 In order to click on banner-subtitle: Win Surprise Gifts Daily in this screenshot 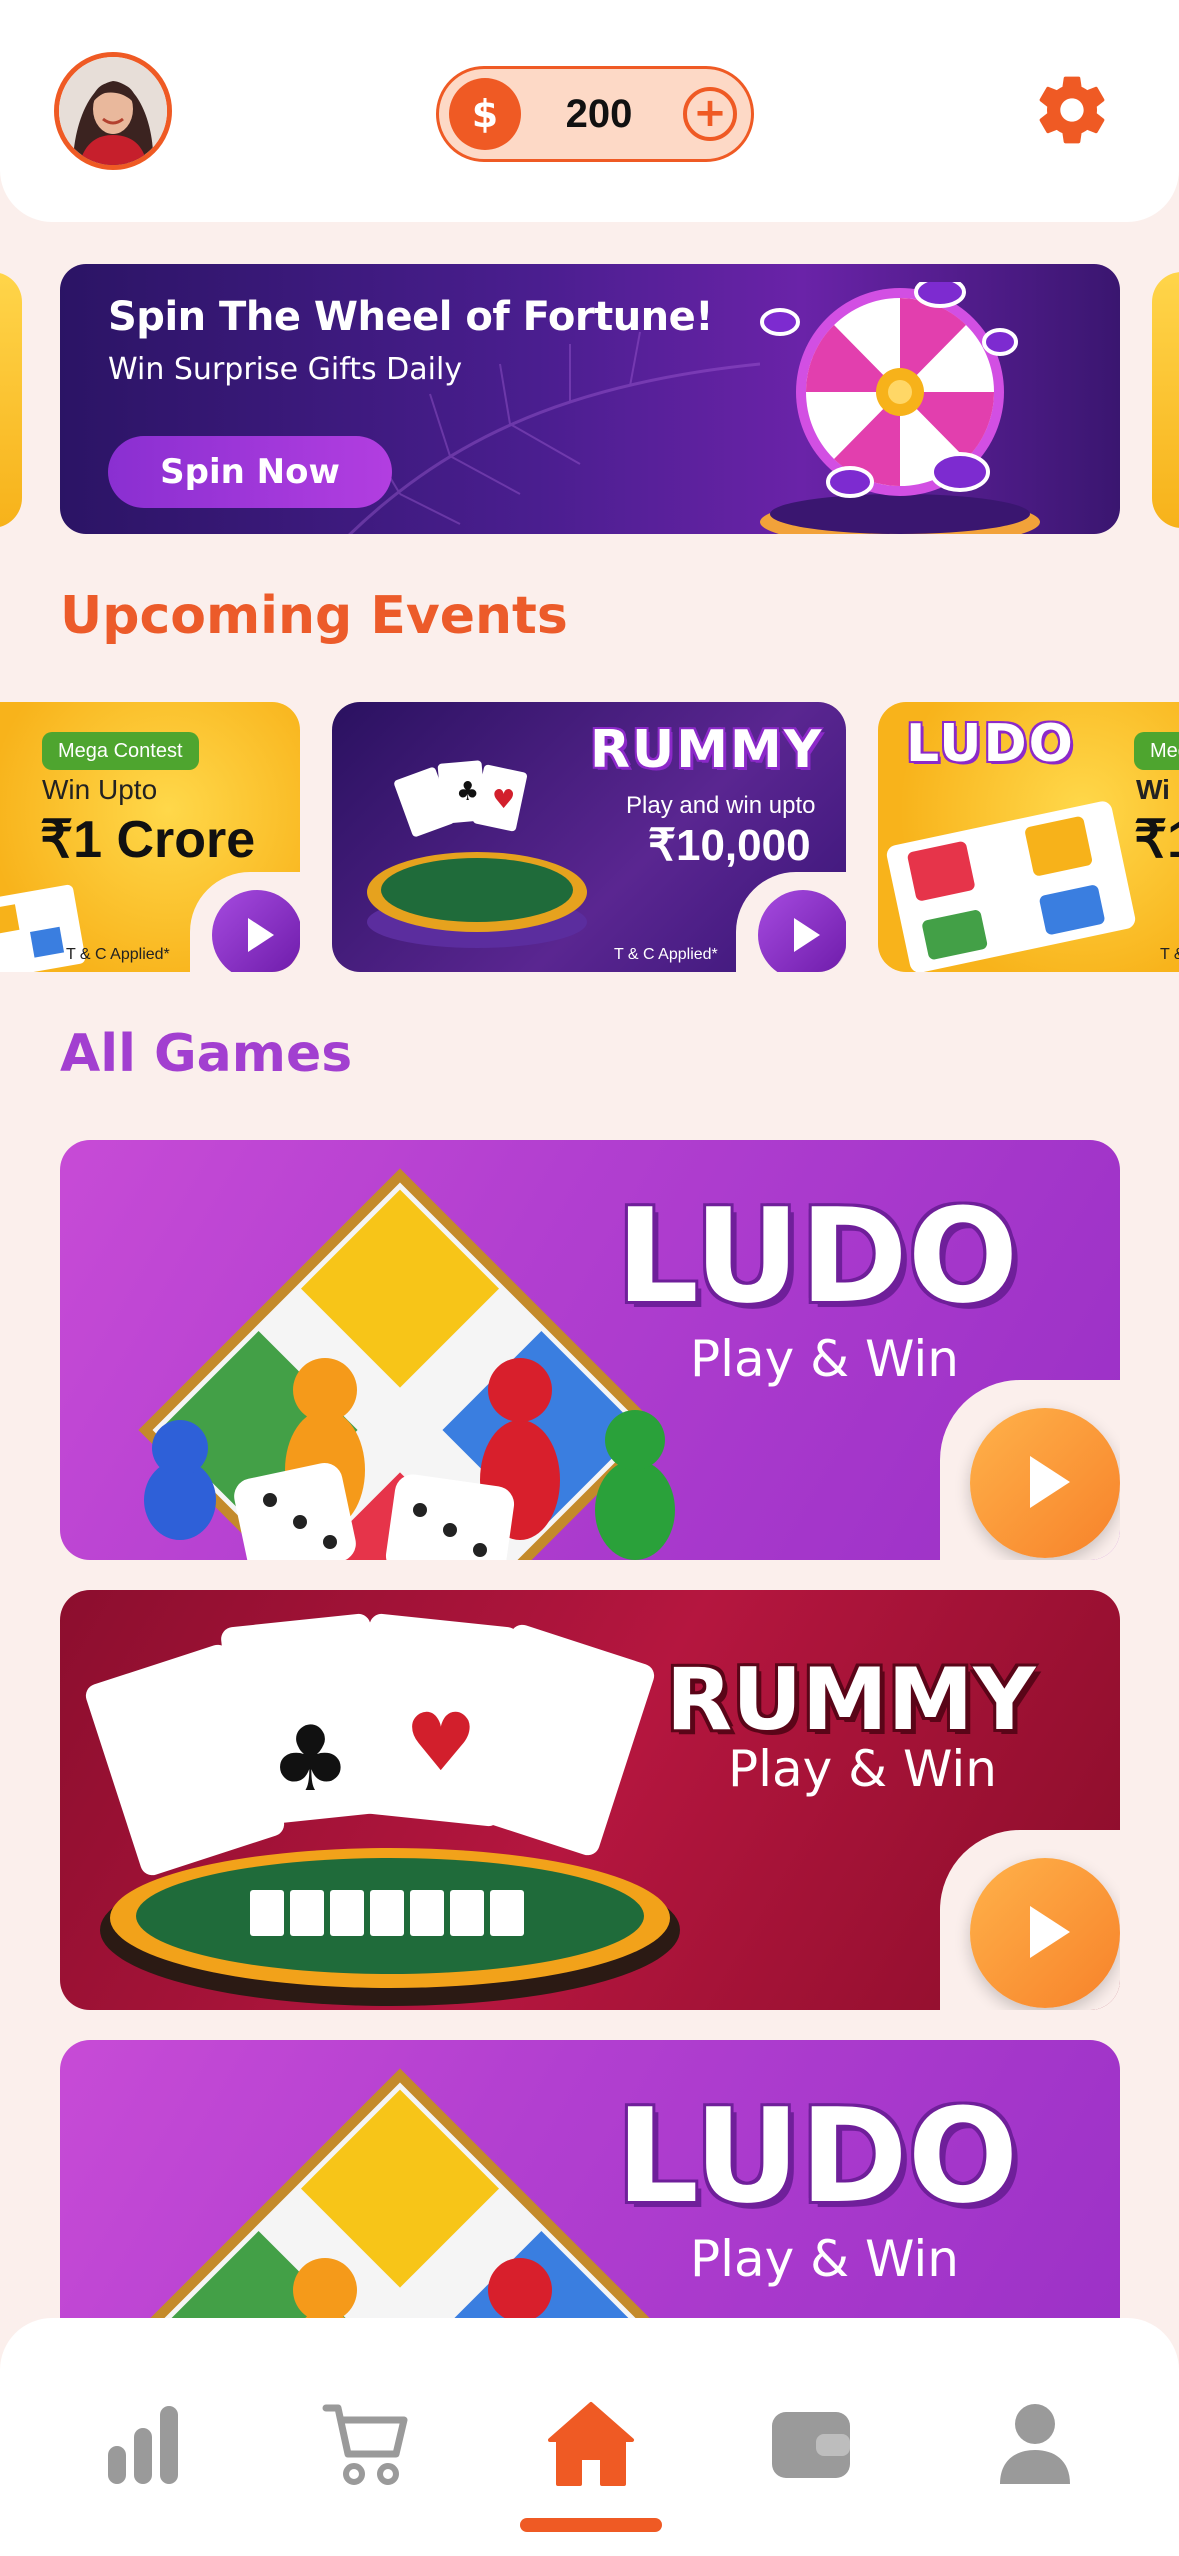, I will do `click(285, 369)`.